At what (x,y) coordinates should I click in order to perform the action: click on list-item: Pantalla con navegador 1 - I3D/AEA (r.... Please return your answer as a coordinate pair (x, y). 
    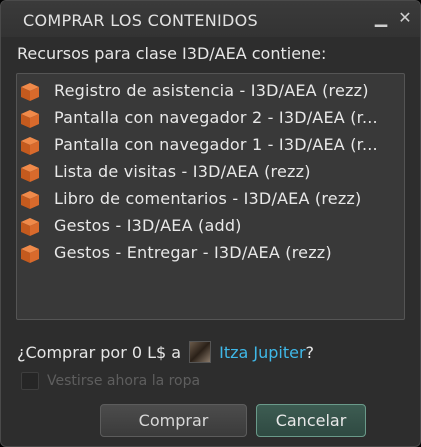
    Looking at the image, I should click on (210, 146).